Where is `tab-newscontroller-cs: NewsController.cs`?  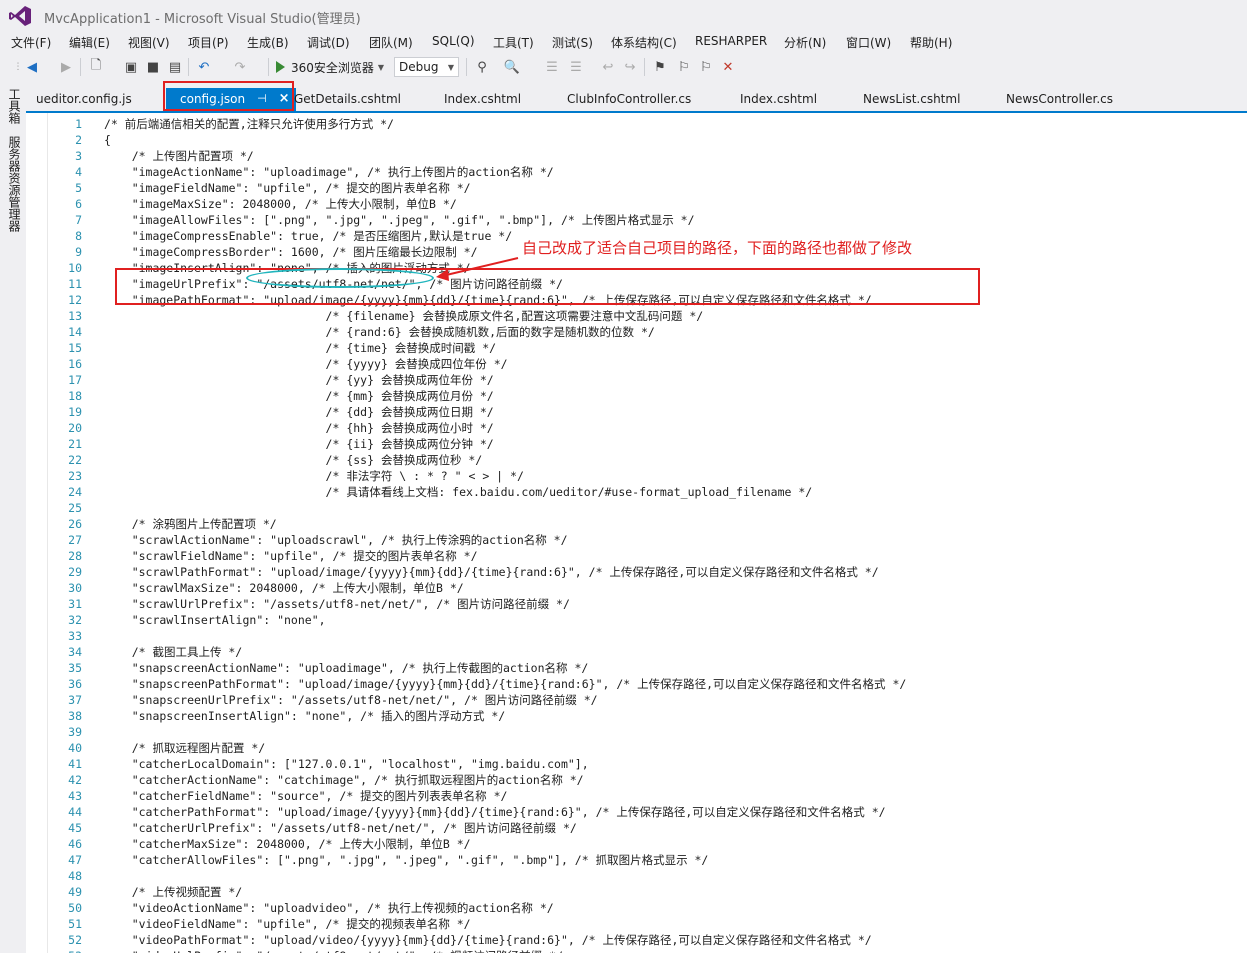
tab-newscontroller-cs: NewsController.cs is located at coordinates (1059, 99).